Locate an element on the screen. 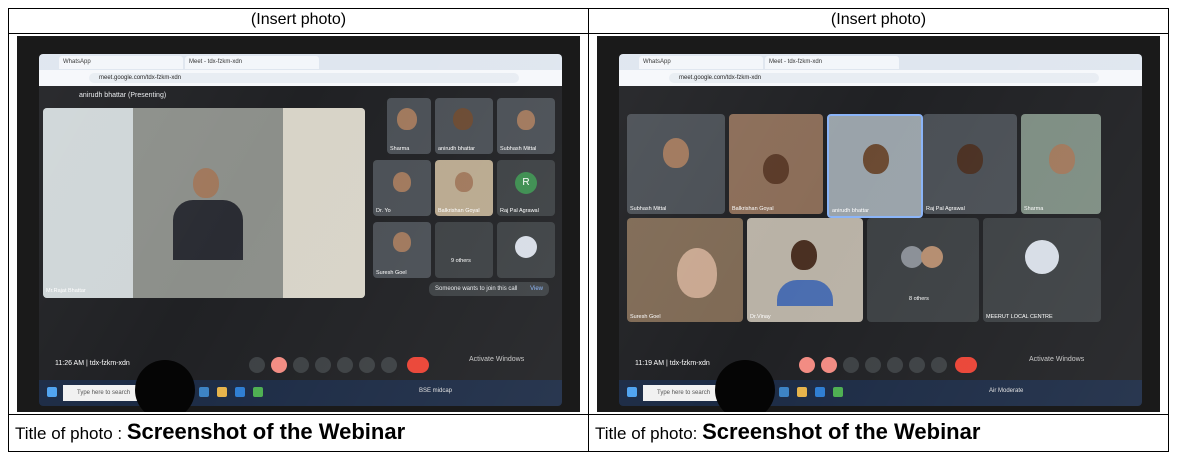  meeting-time-code: 11:19 AM | tdx-fzkm-xdn is located at coordinates (672, 363).